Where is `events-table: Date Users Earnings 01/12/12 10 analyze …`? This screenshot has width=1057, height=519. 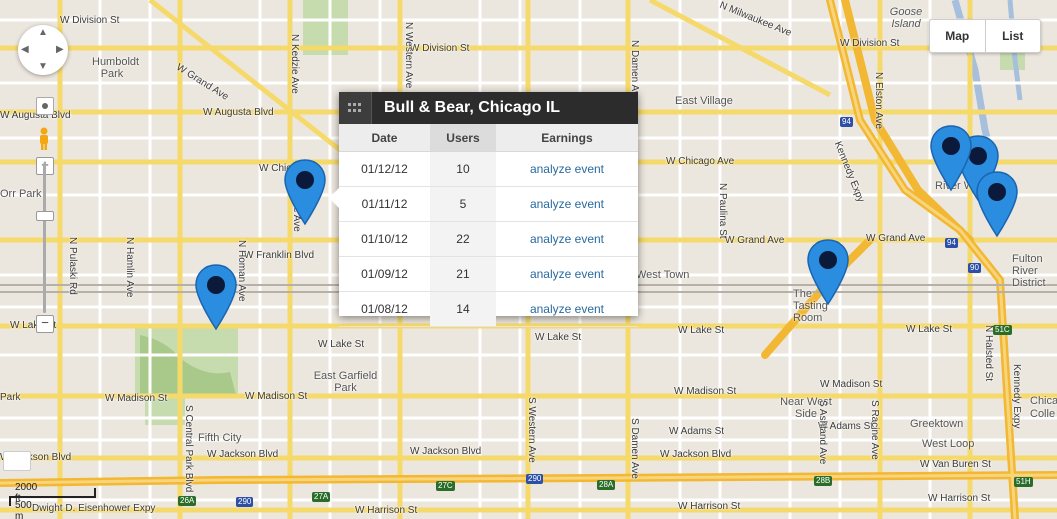
events-table: Date Users Earnings 01/12/12 10 analyze … is located at coordinates (488, 225).